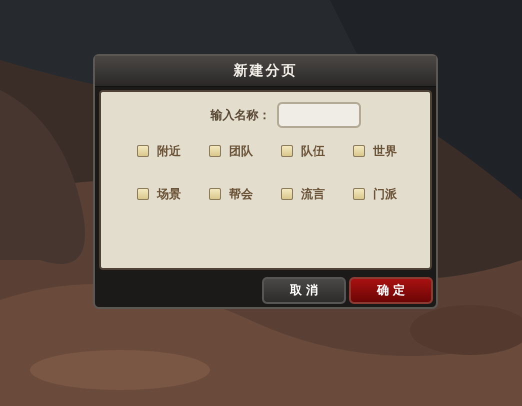 This screenshot has height=406, width=522. Describe the element at coordinates (241, 194) in the screenshot. I see `checkbox-label: 帮会` at that location.